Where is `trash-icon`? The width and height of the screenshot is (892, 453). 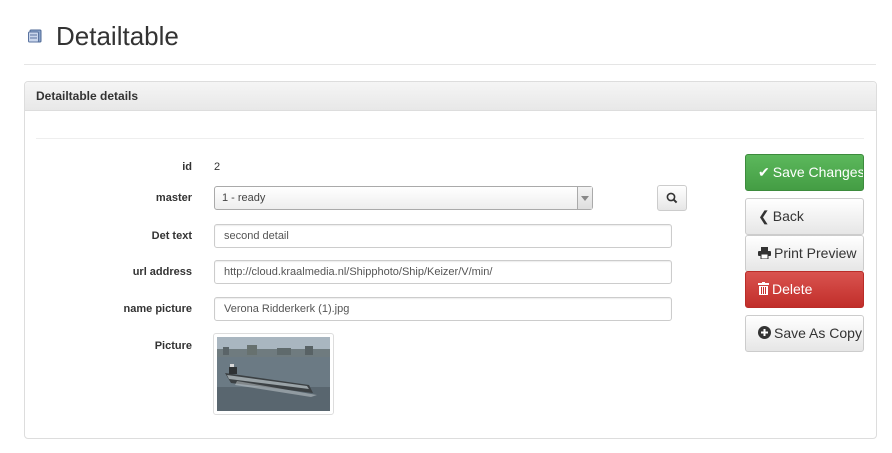
trash-icon is located at coordinates (763, 289).